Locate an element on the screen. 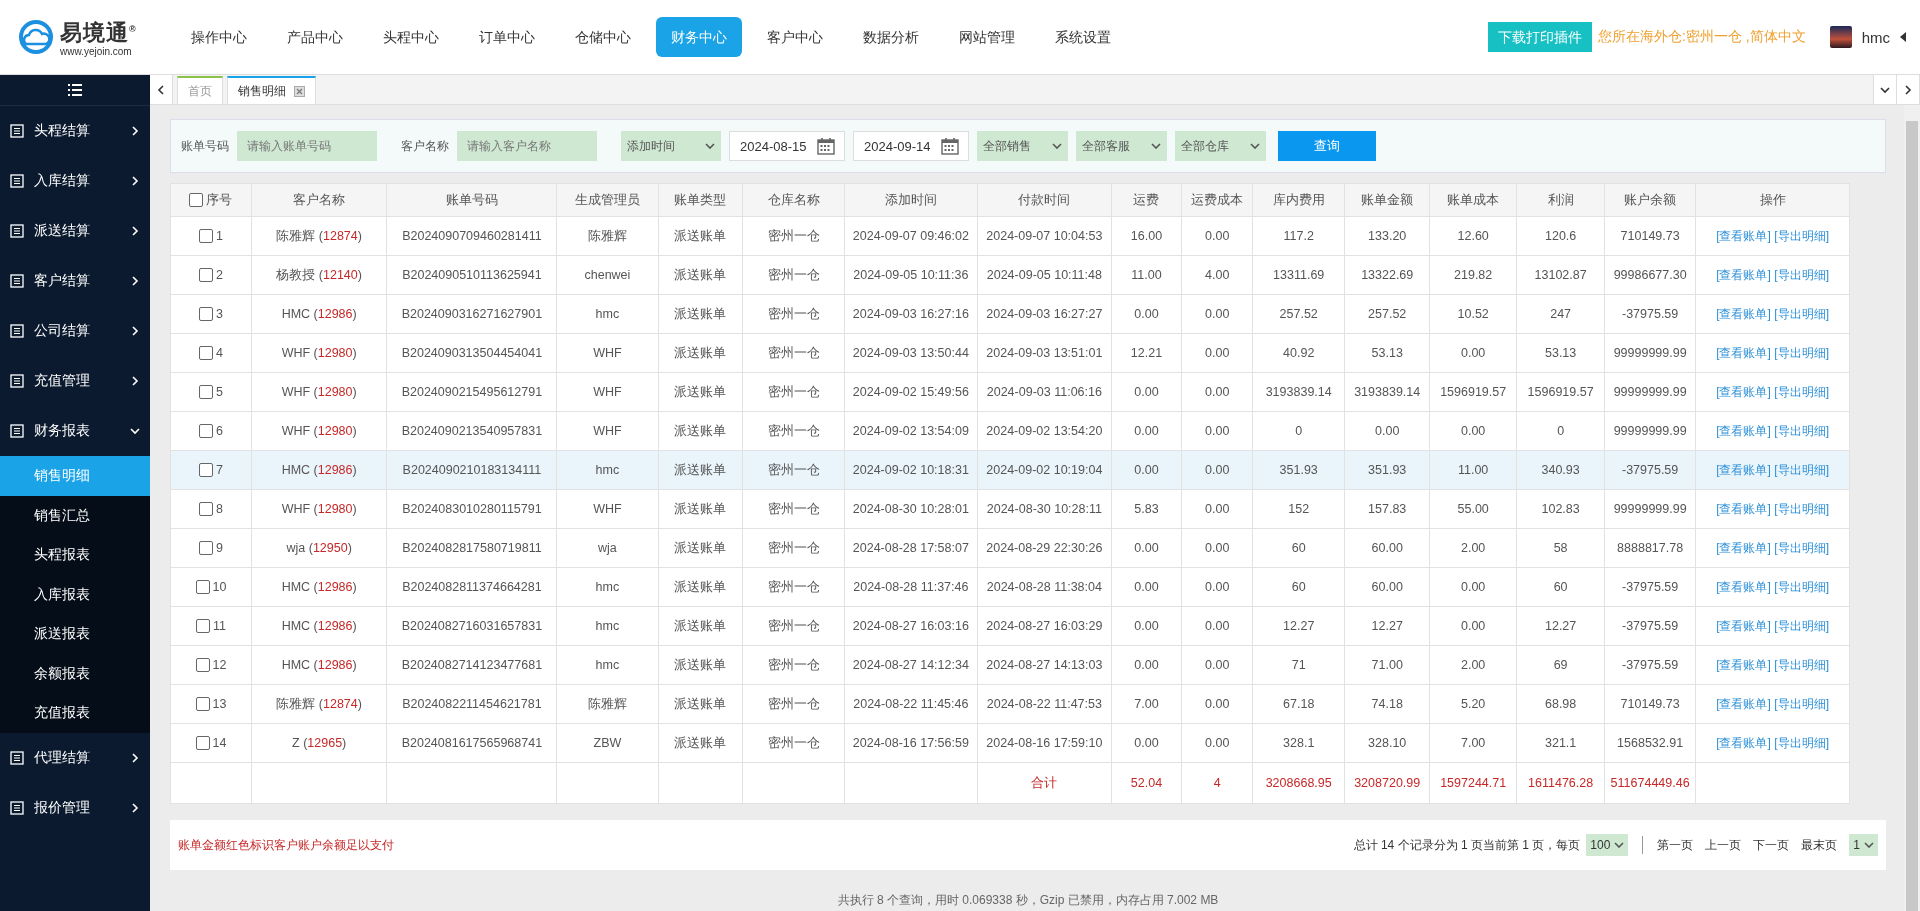 The image size is (1920, 911). sidebar-subitem: 充值报表 is located at coordinates (75, 713).